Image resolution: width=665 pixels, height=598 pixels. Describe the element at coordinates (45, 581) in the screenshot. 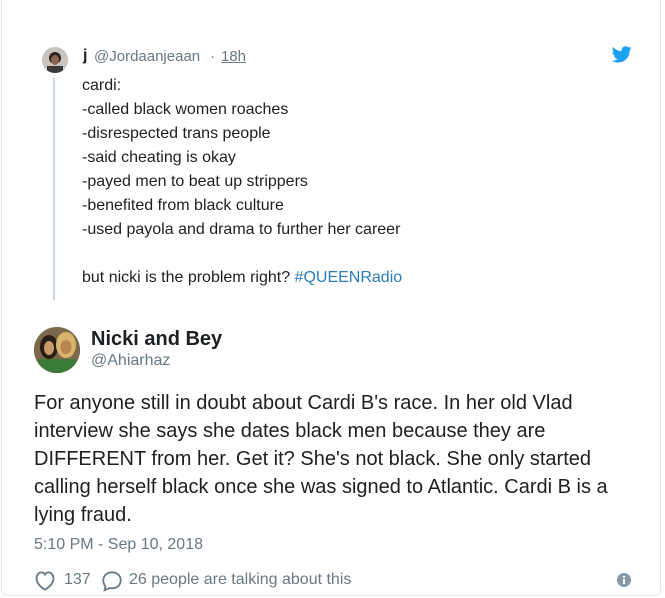

I see `heart-icon` at that location.